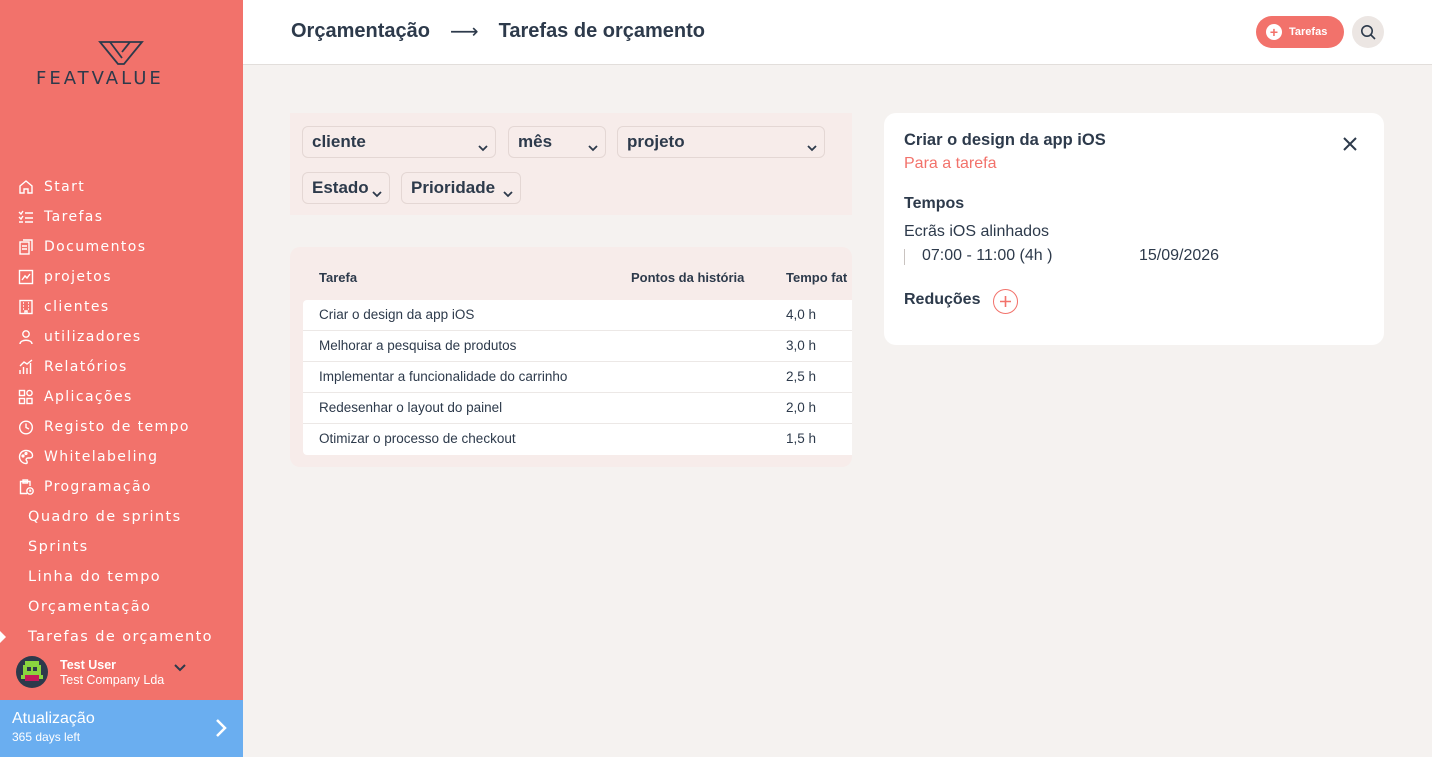 The height and width of the screenshot is (757, 1432). I want to click on time-entry-range: 07:00 - 11:00 (4h ), so click(987, 255).